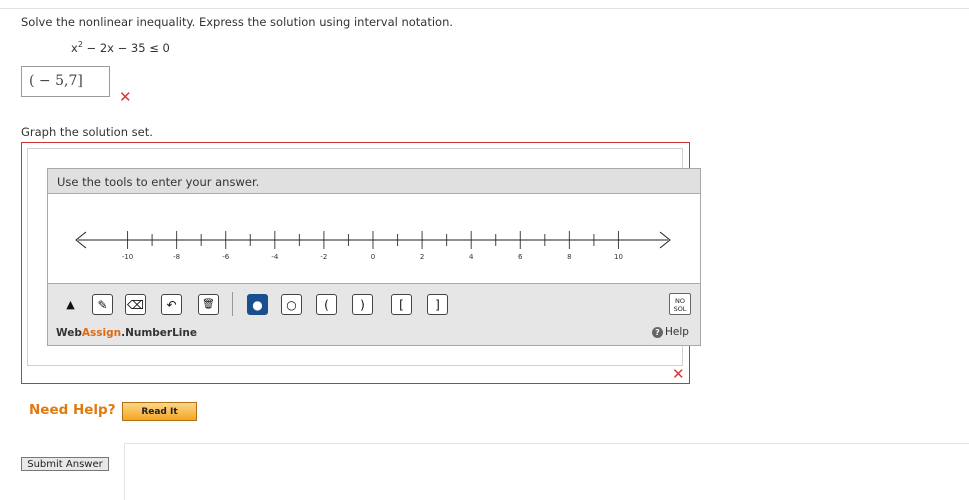  Describe the element at coordinates (323, 257) in the screenshot. I see `tick-label: -2` at that location.